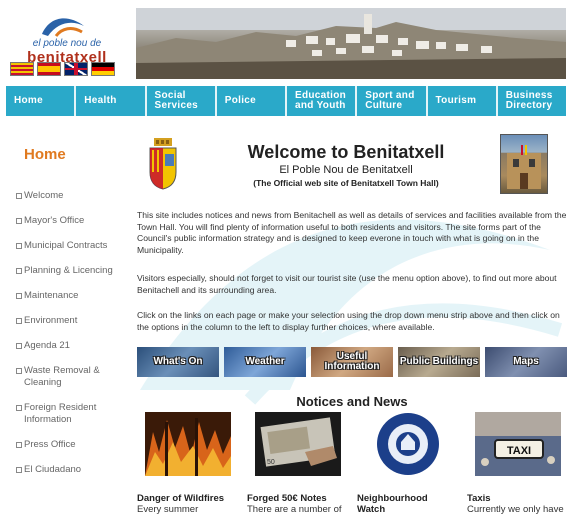 Image resolution: width=568 pixels, height=515 pixels. I want to click on spanish-flag-icon, so click(49, 69).